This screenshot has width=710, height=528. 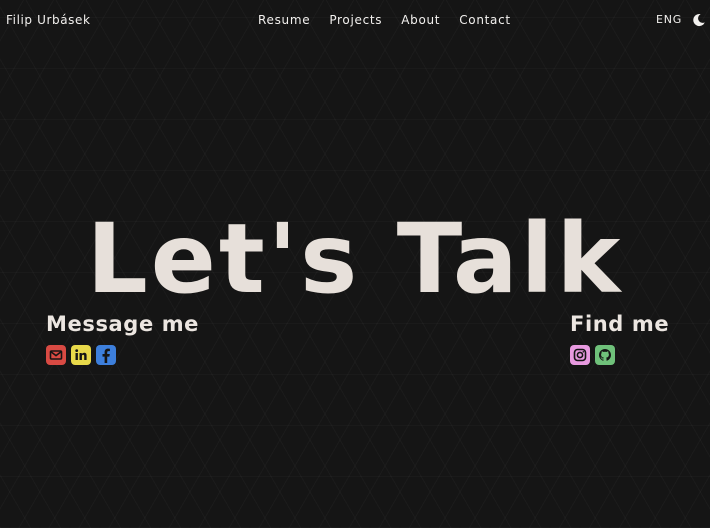 I want to click on linkedin-button, so click(x=81, y=355).